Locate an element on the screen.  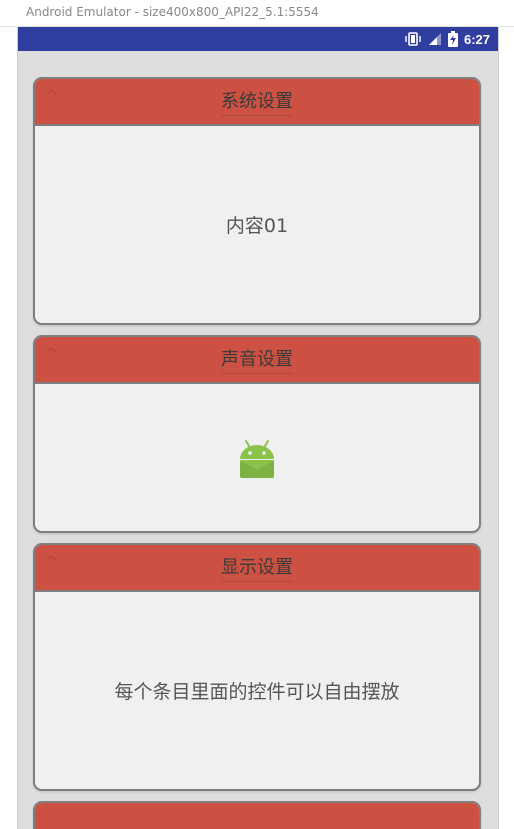
panel-title: 声音设置 is located at coordinates (257, 359).